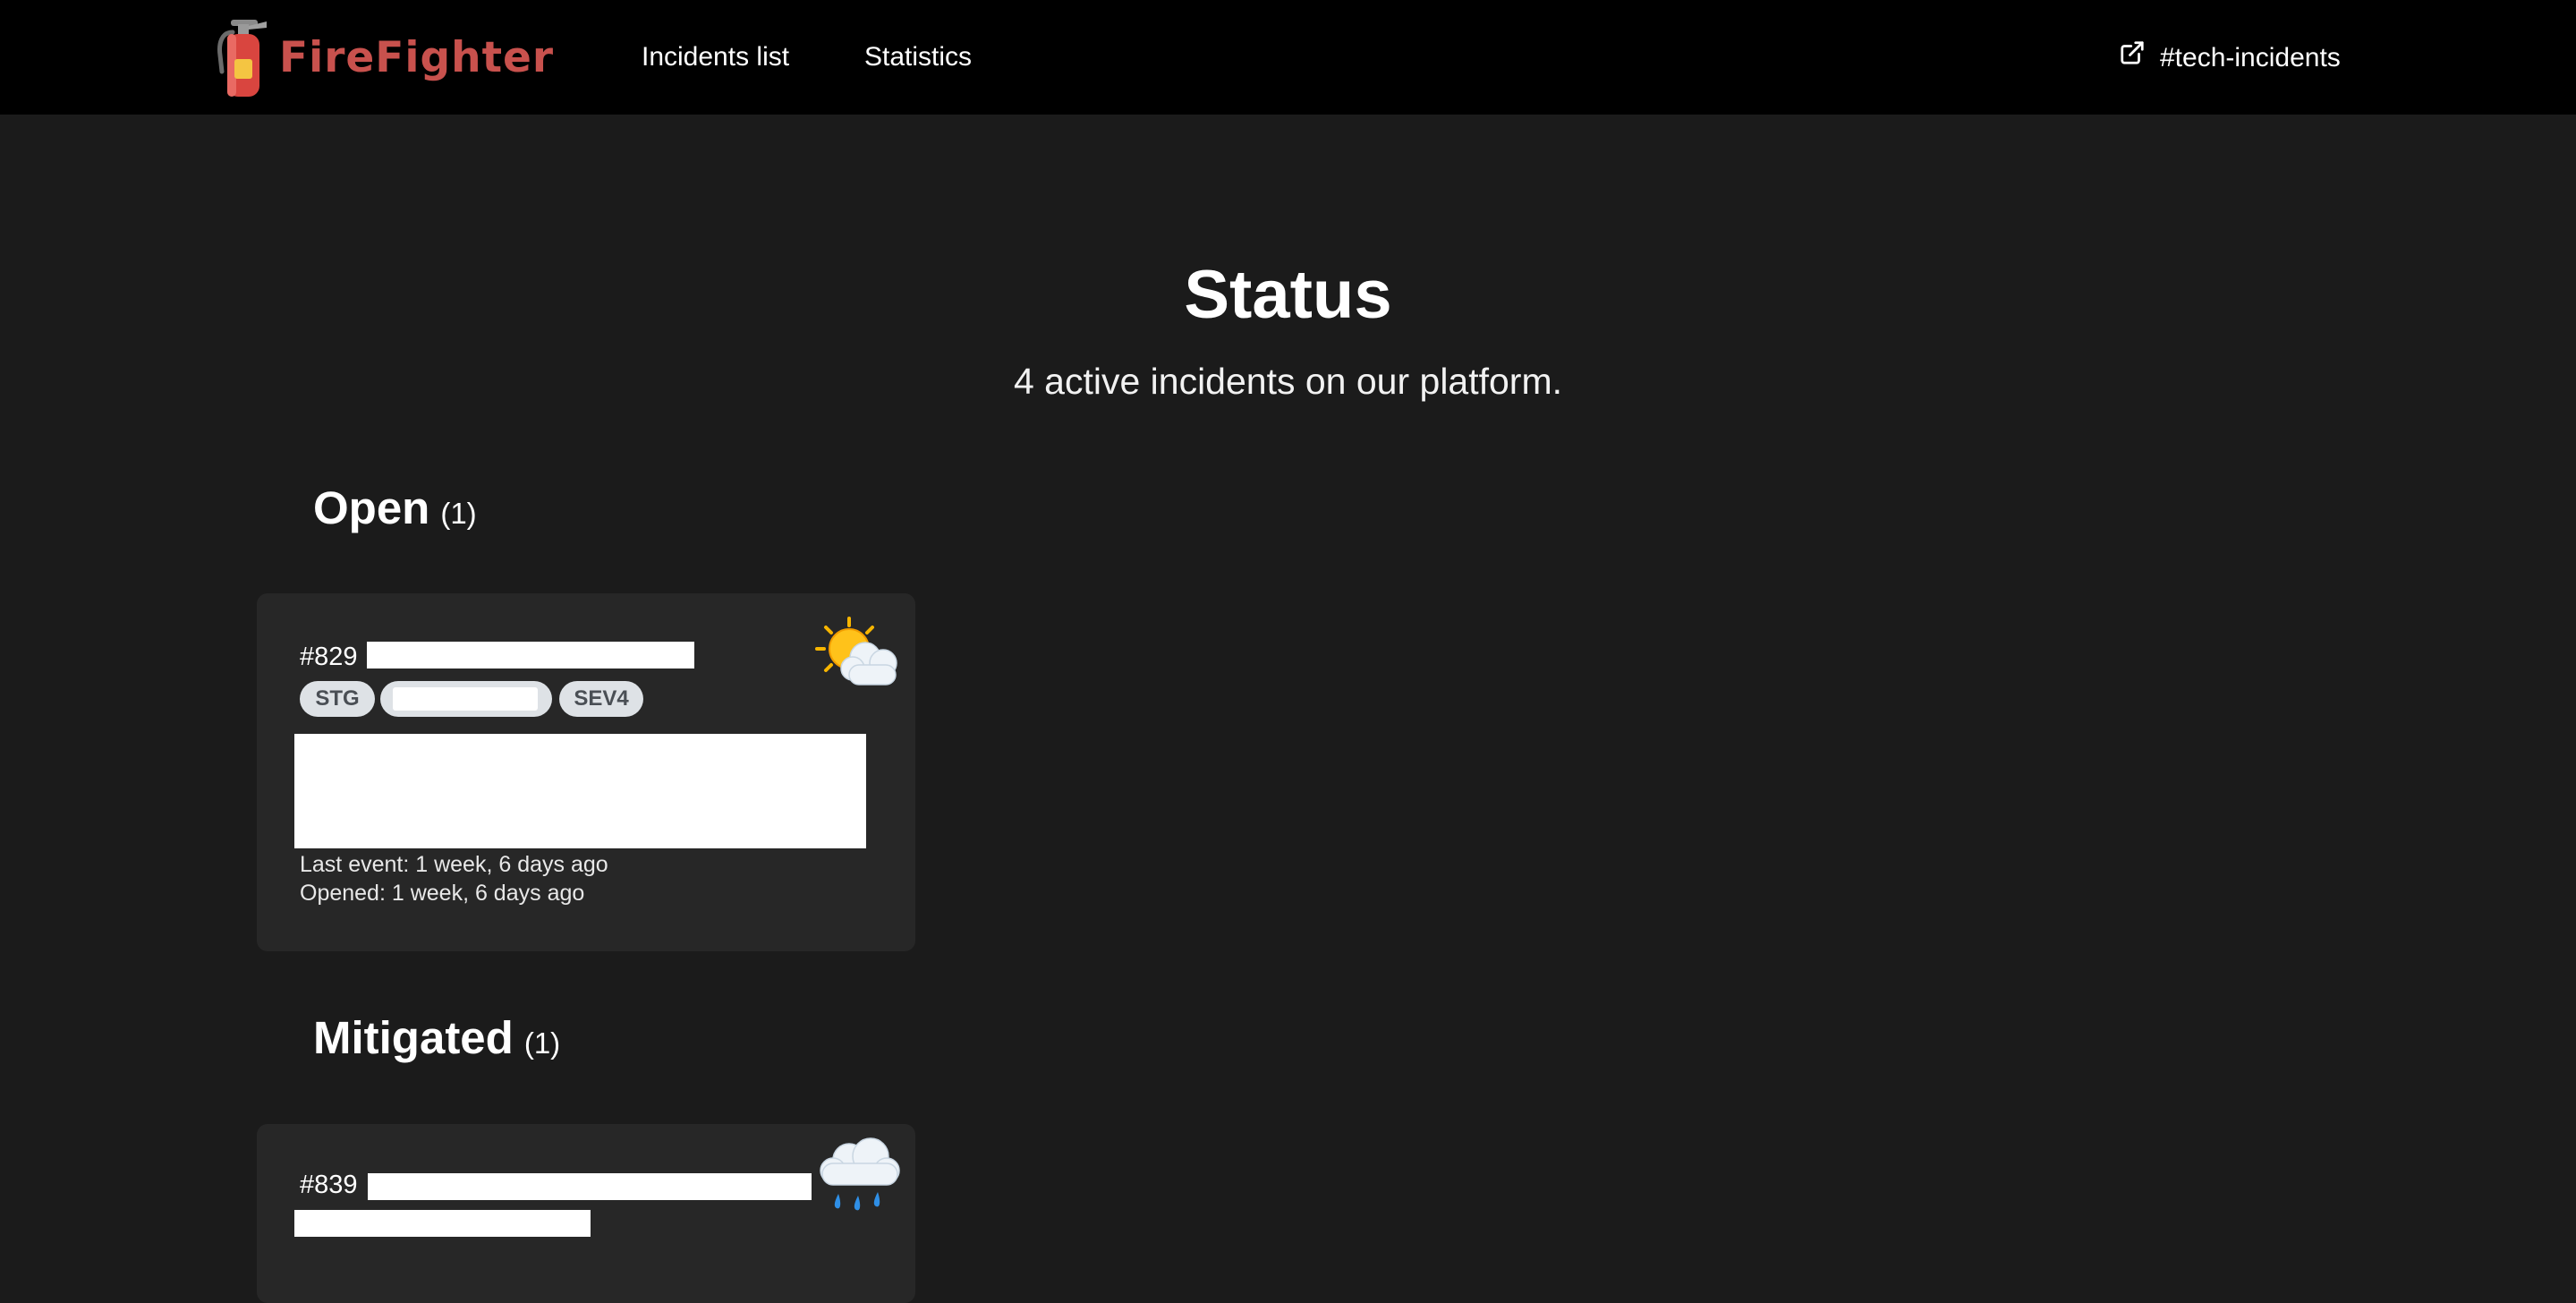  I want to click on fire-extinguisher-icon, so click(242, 57).